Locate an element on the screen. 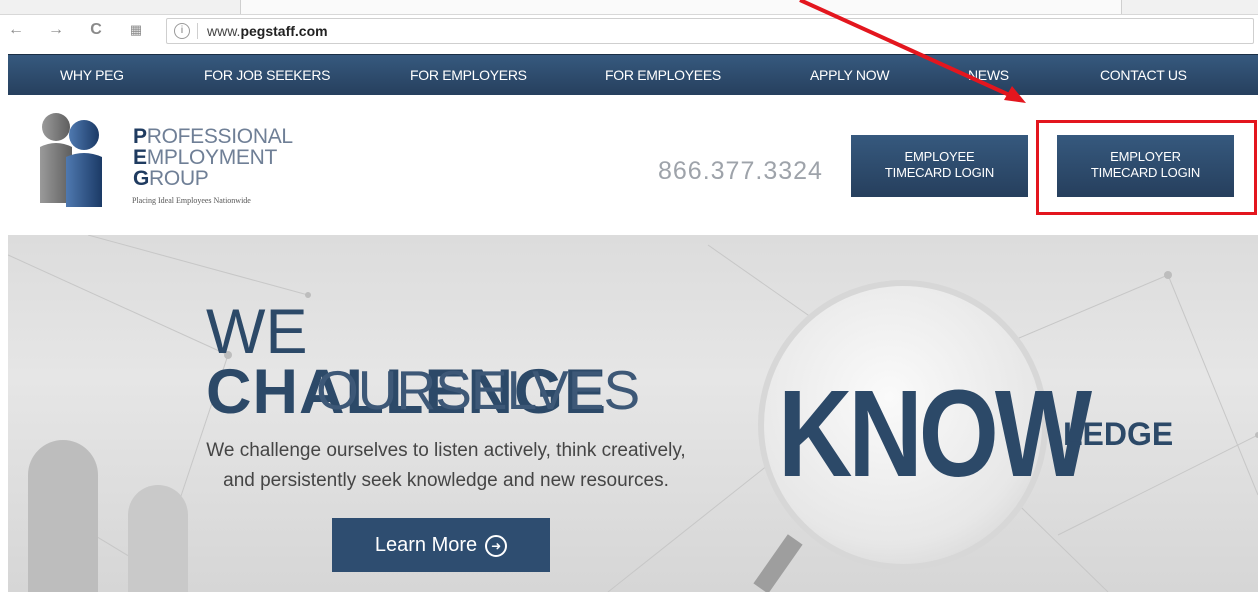  logo-line-employment: EMPLOYMENT is located at coordinates (213, 157).